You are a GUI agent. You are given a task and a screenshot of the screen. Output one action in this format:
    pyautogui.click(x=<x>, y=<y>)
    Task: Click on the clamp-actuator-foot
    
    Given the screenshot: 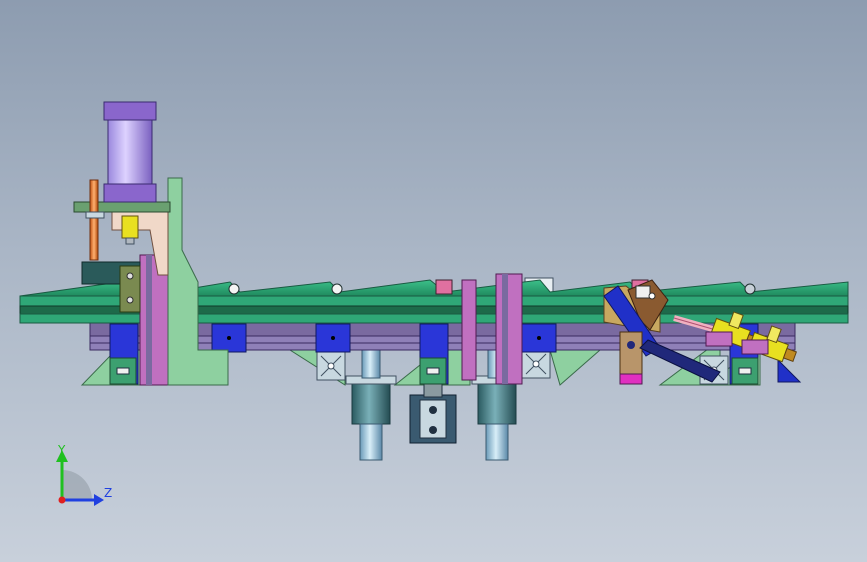 What is the action you would take?
    pyautogui.click(x=631, y=379)
    